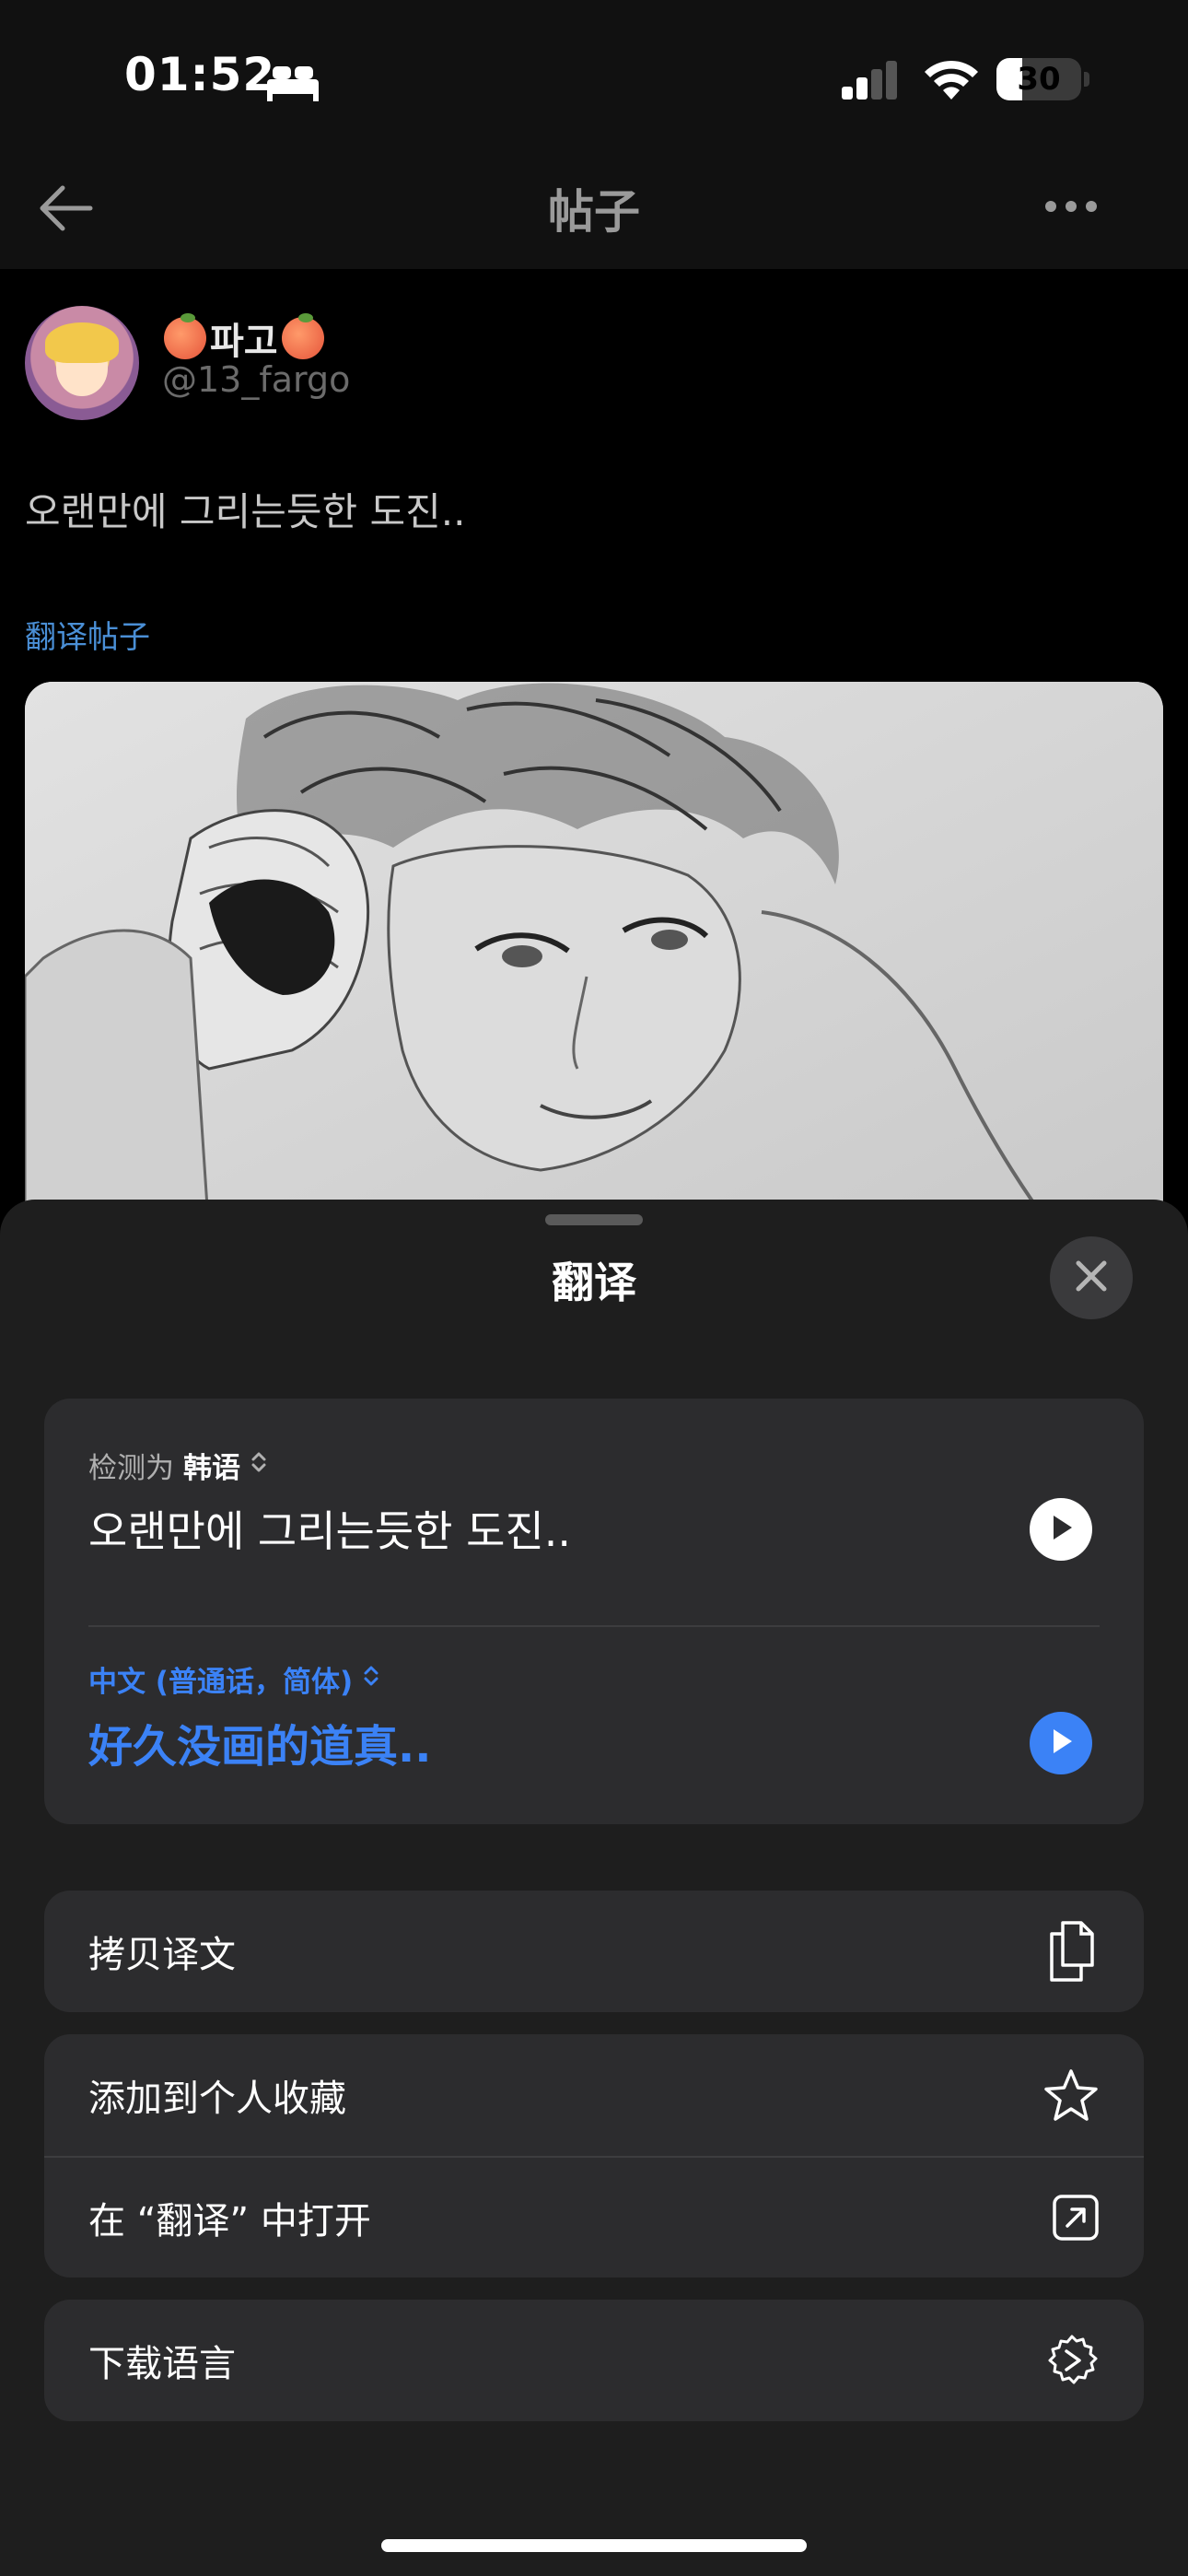 This screenshot has width=1188, height=2576. What do you see at coordinates (244, 342) in the screenshot?
I see `display-name-text: 파고` at bounding box center [244, 342].